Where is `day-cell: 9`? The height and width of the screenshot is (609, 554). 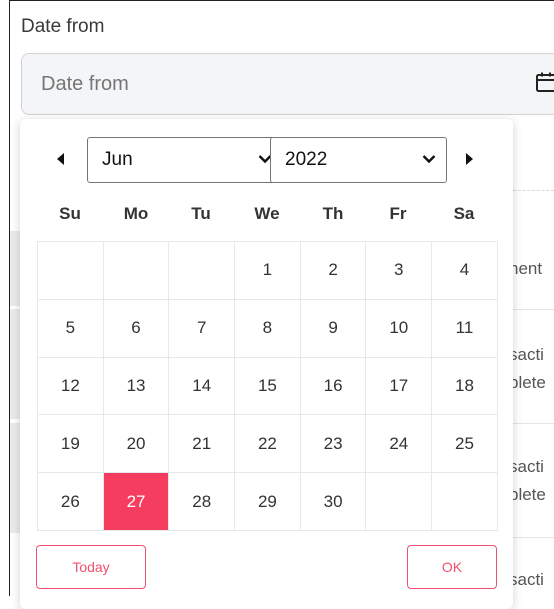 day-cell: 9 is located at coordinates (333, 328).